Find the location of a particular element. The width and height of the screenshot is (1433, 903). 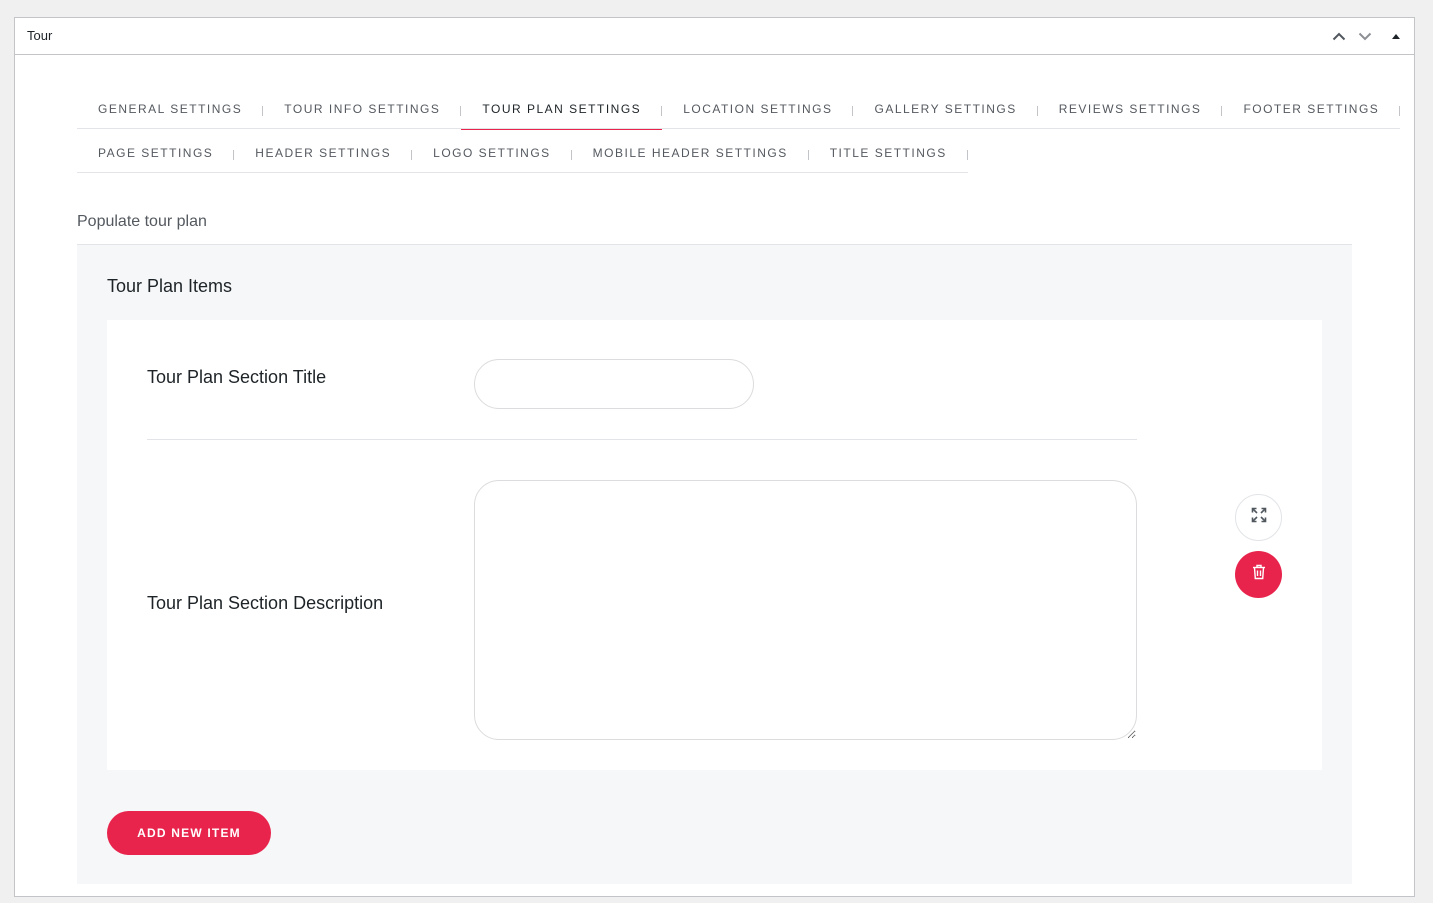

tab-header-settings: HEADER SETTINGS is located at coordinates (323, 155).